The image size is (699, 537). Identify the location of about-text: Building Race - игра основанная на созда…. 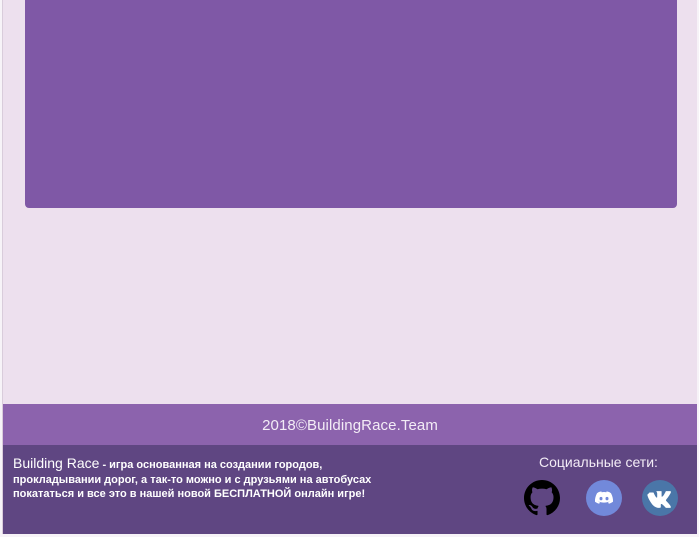
(199, 479).